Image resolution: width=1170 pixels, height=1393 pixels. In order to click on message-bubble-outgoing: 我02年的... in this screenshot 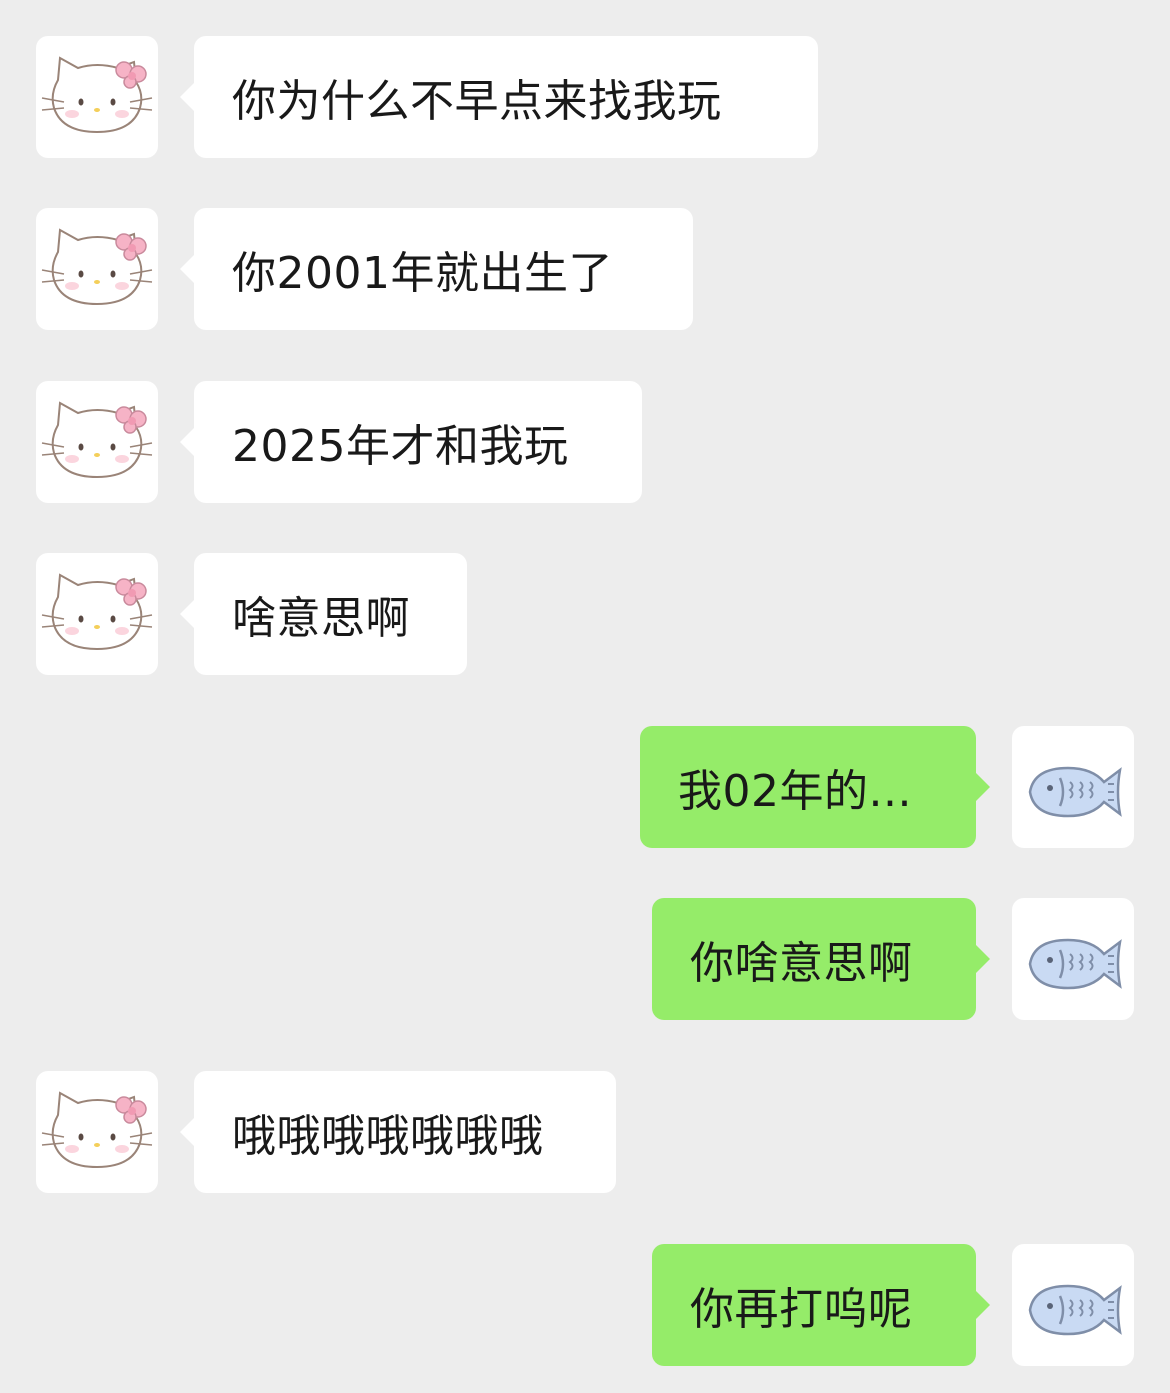, I will do `click(815, 787)`.